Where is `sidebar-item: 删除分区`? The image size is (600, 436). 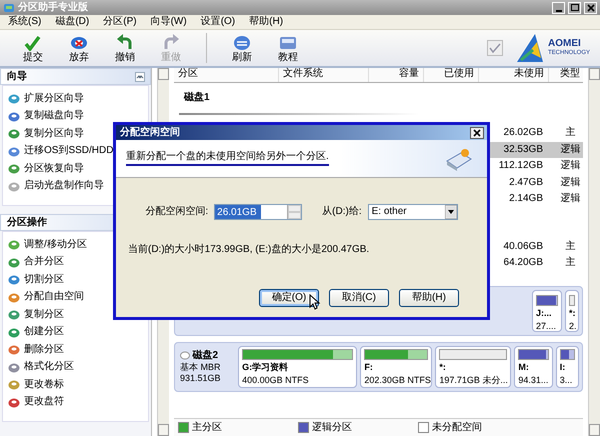 sidebar-item: 删除分区 is located at coordinates (44, 350).